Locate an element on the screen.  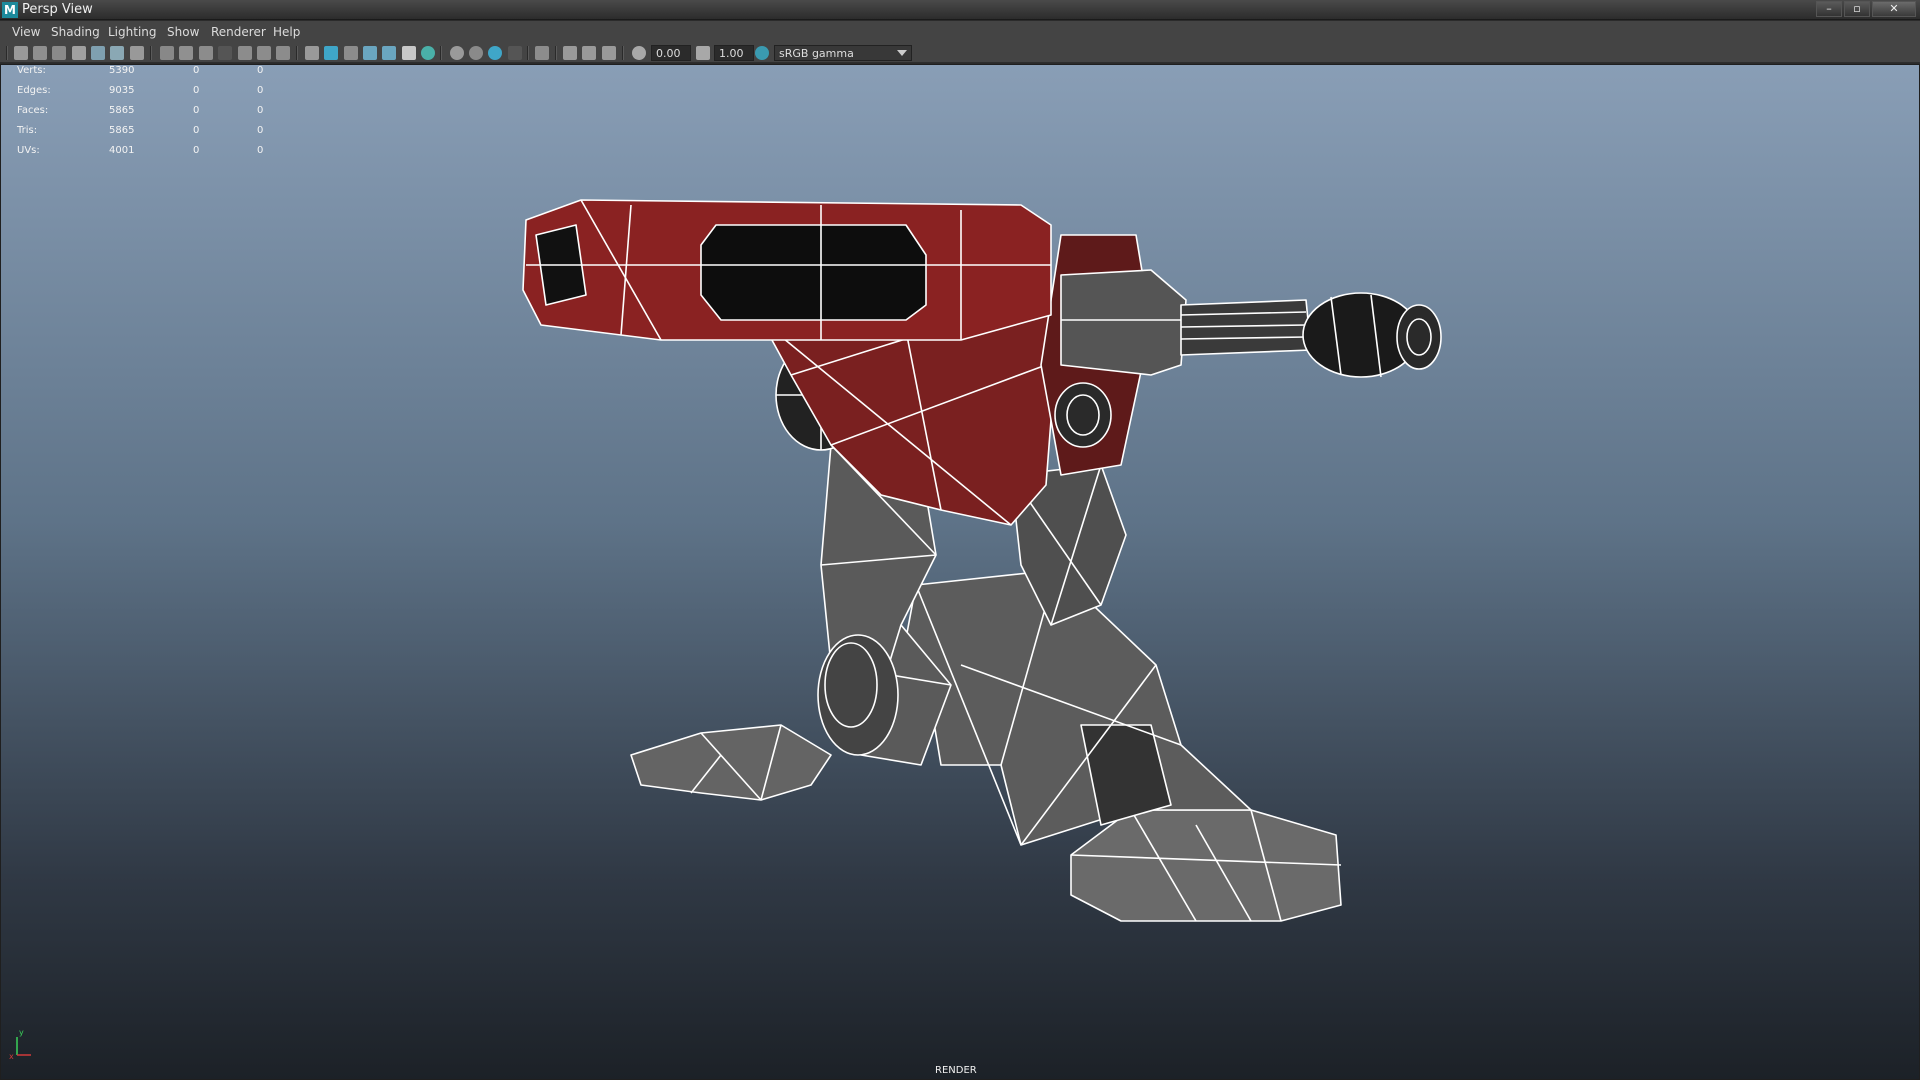
menu-view: View is located at coordinates (26, 32).